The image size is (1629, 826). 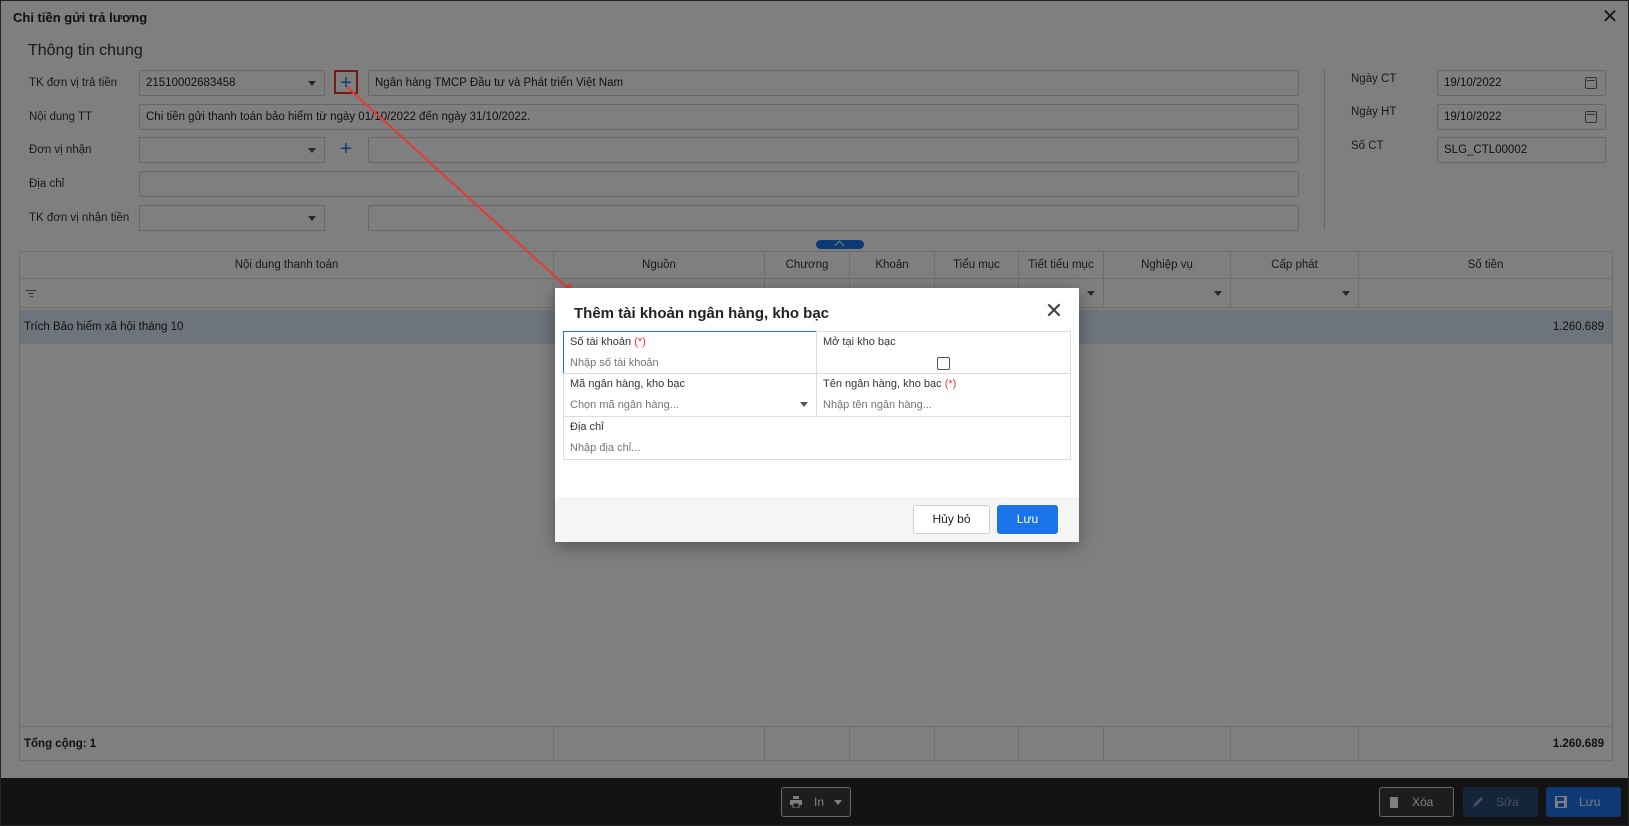 What do you see at coordinates (702, 313) in the screenshot?
I see `dialog-title: Thêm tài khoản ngân hàng, kho bạc` at bounding box center [702, 313].